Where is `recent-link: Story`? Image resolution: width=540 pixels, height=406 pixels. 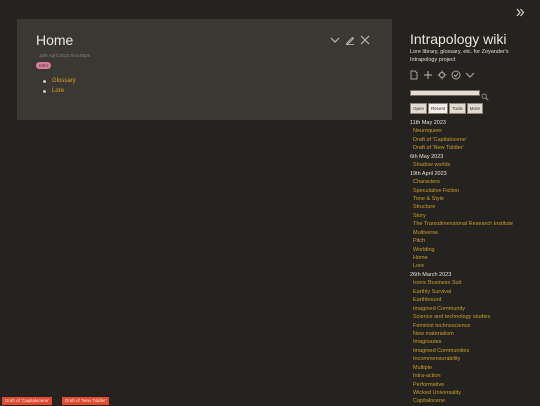 recent-link: Story is located at coordinates (461, 216).